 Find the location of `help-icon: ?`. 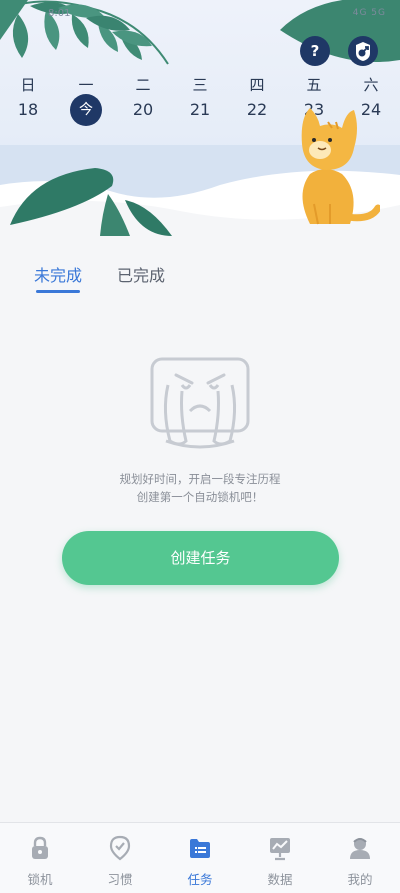

help-icon: ? is located at coordinates (315, 51).